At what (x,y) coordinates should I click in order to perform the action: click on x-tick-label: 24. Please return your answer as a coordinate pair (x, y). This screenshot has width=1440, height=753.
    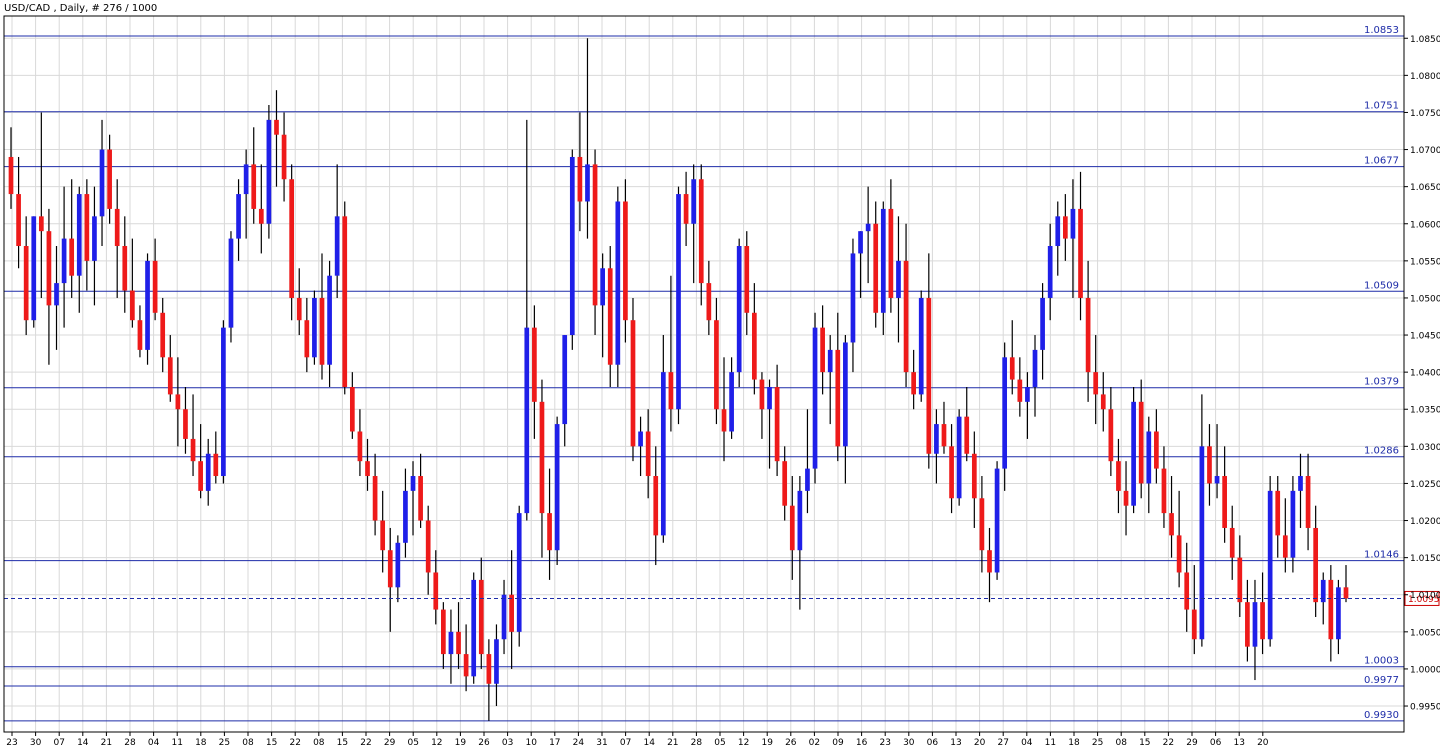
    Looking at the image, I should click on (579, 743).